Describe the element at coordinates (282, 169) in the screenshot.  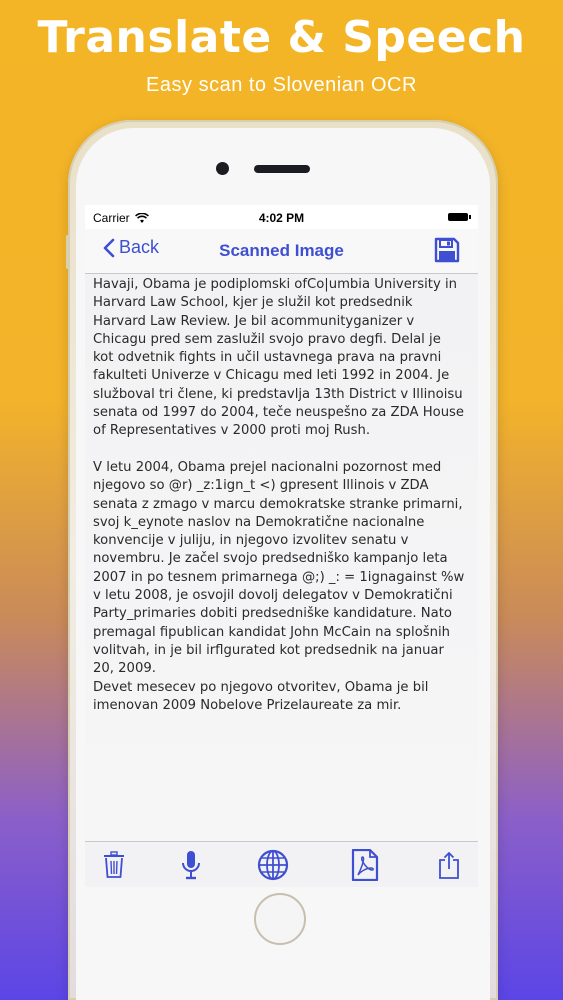
I see `earpiece-speaker` at that location.